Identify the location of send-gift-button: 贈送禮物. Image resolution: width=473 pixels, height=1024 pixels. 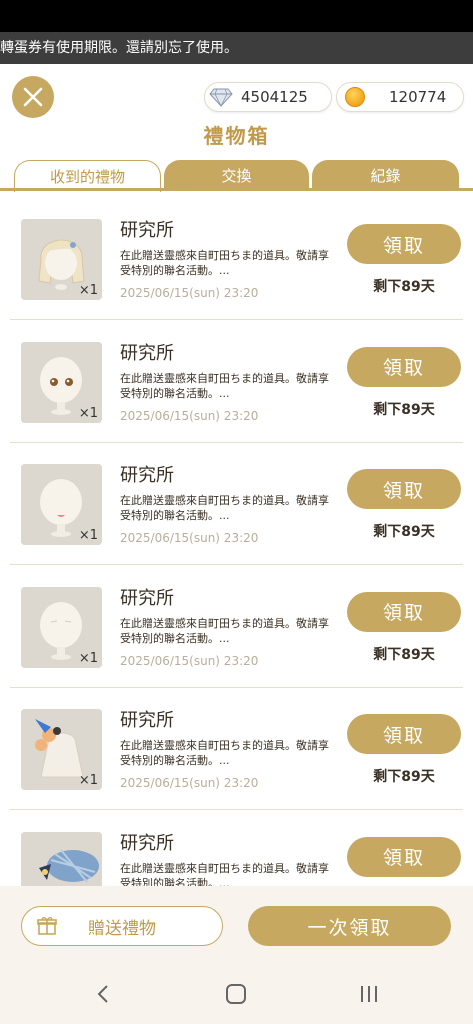
(122, 926).